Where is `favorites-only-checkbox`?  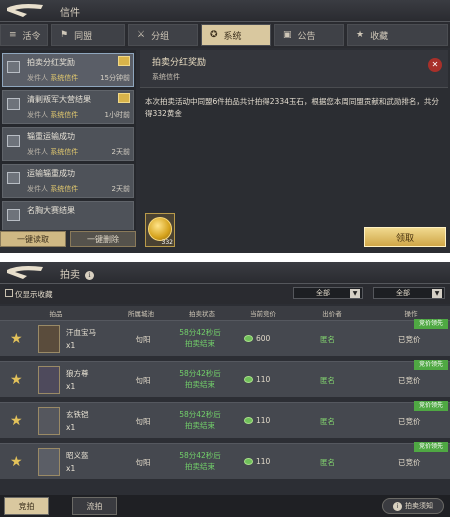 favorites-only-checkbox is located at coordinates (9, 293).